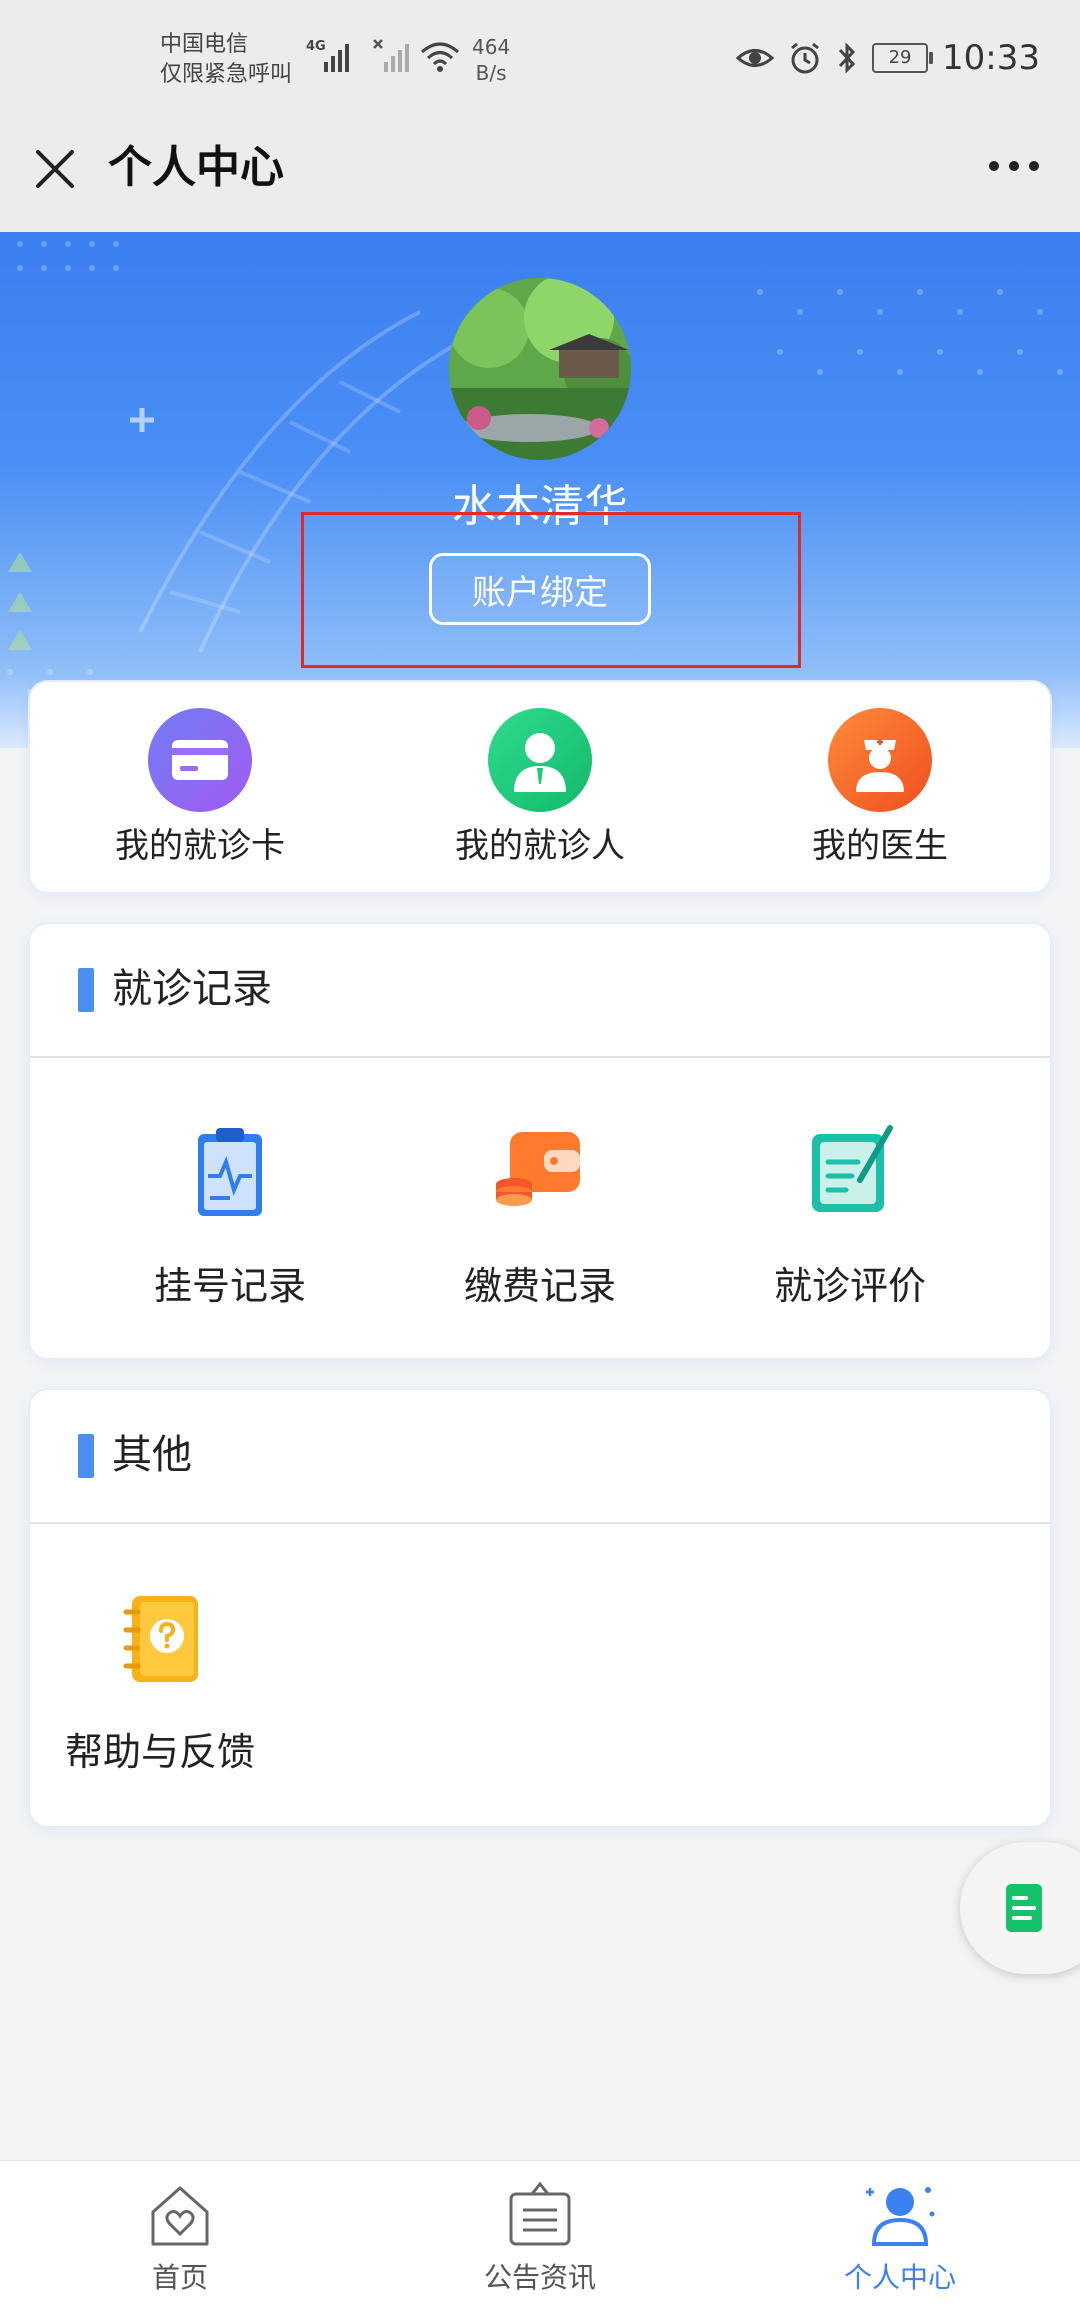  Describe the element at coordinates (392, 60) in the screenshot. I see `no-signal-icon` at that location.